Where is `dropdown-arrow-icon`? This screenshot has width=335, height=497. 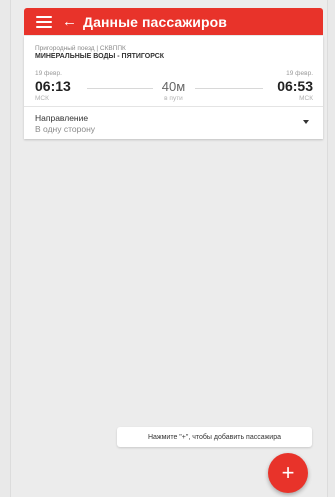 dropdown-arrow-icon is located at coordinates (306, 122).